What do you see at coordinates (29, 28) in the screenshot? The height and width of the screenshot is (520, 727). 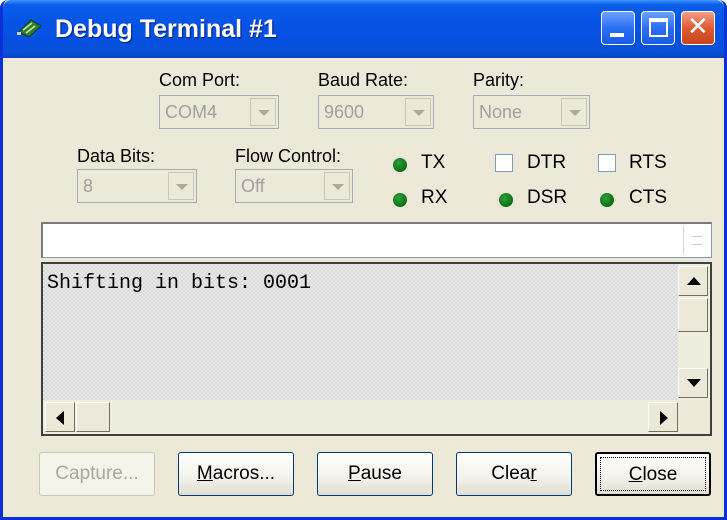 I see `app-icon` at bounding box center [29, 28].